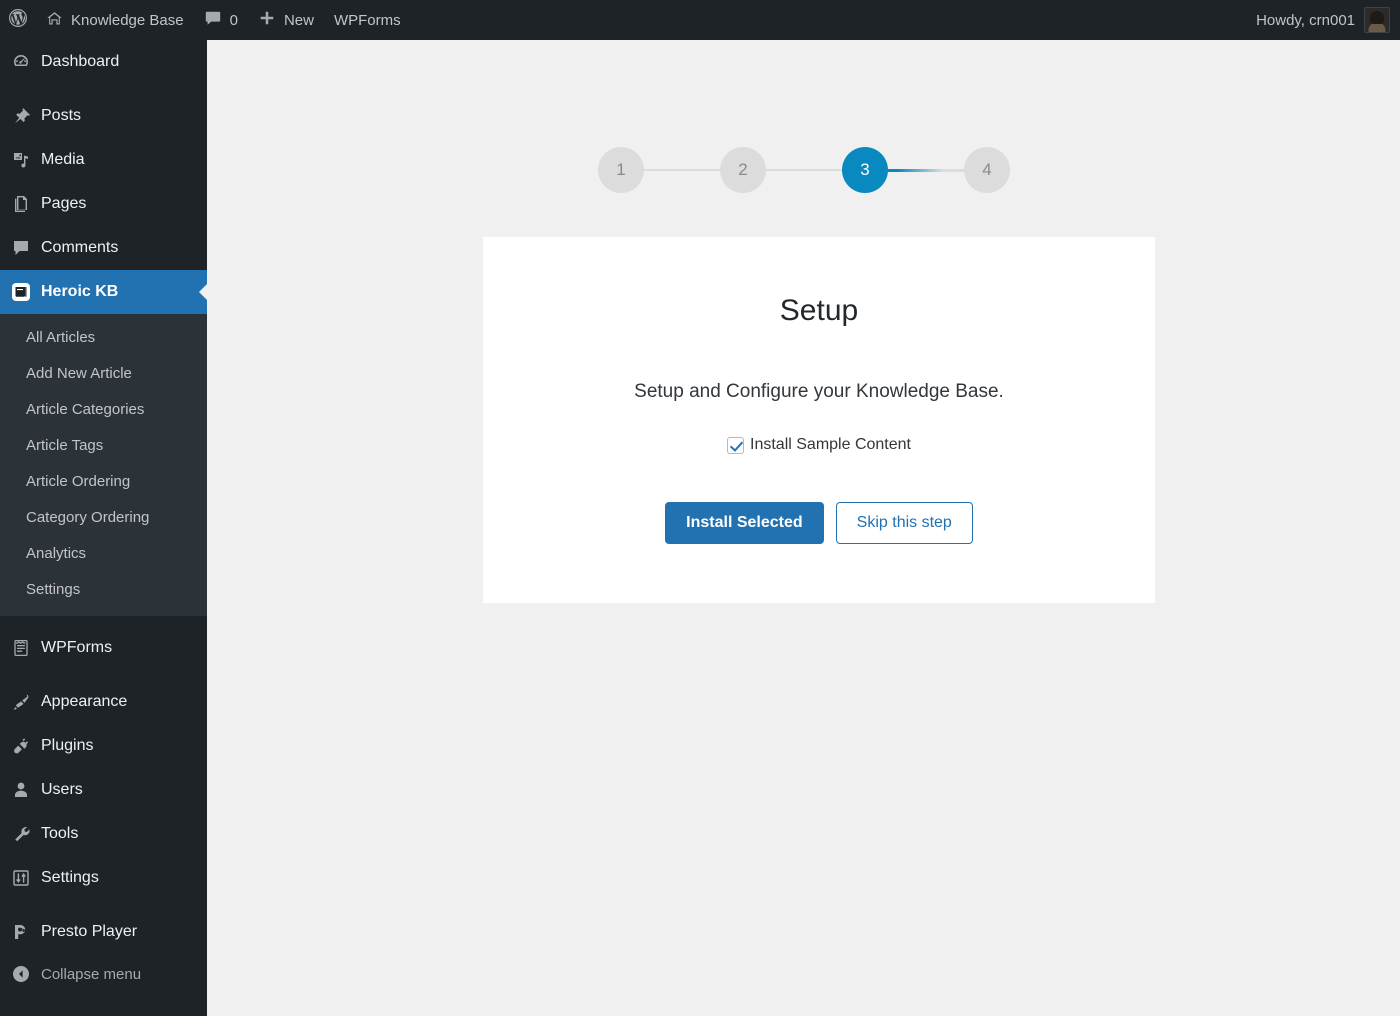  I want to click on plus-icon, so click(267, 20).